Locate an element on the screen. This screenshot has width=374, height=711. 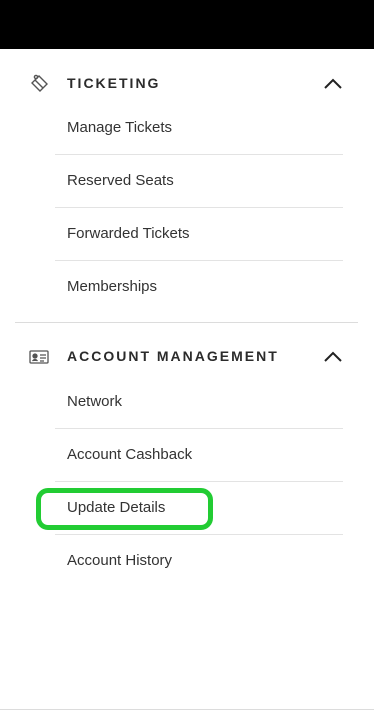
bottom-divider is located at coordinates (187, 709).